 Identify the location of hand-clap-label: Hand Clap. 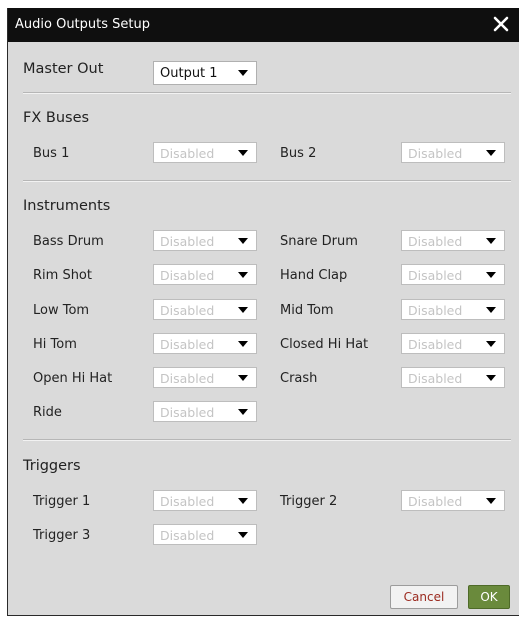
(314, 275).